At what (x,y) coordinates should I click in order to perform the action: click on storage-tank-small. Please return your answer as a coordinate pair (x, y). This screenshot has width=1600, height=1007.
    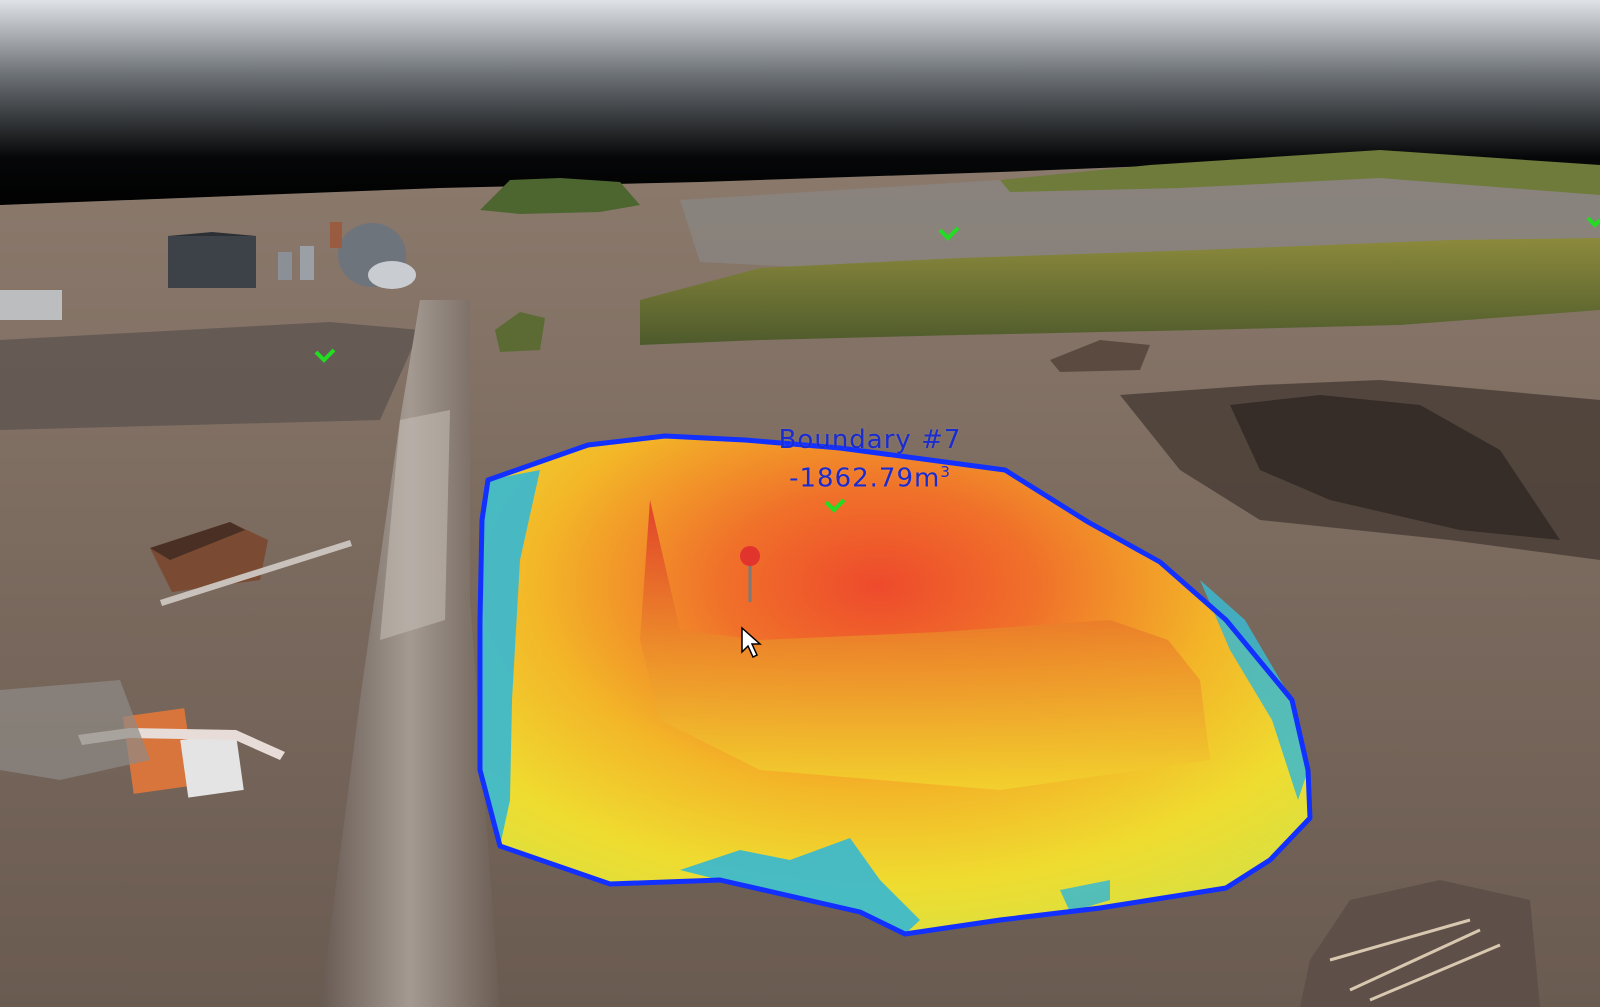
    Looking at the image, I should click on (392, 275).